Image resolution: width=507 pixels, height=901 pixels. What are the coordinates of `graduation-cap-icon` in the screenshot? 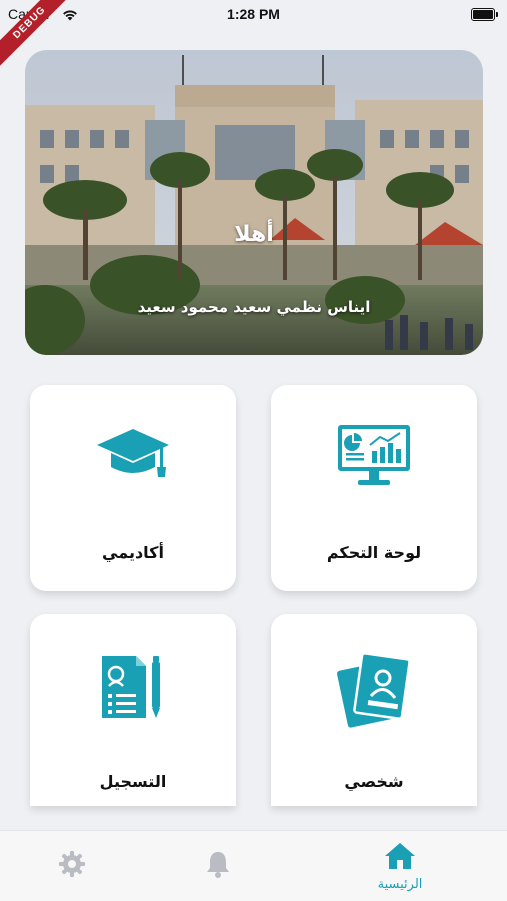 It's located at (133, 453).